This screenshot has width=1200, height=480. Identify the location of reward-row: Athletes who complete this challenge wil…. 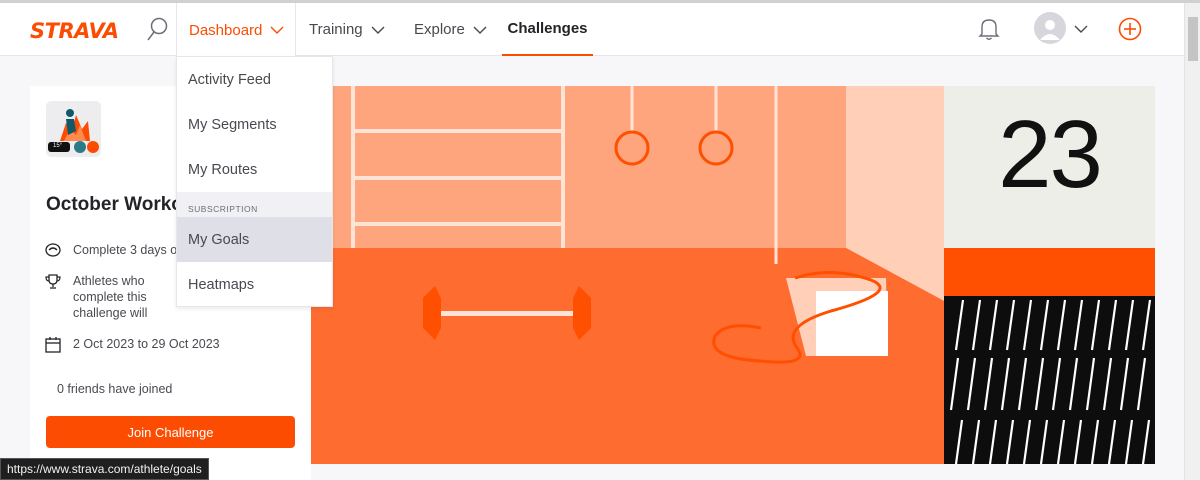
(119, 297).